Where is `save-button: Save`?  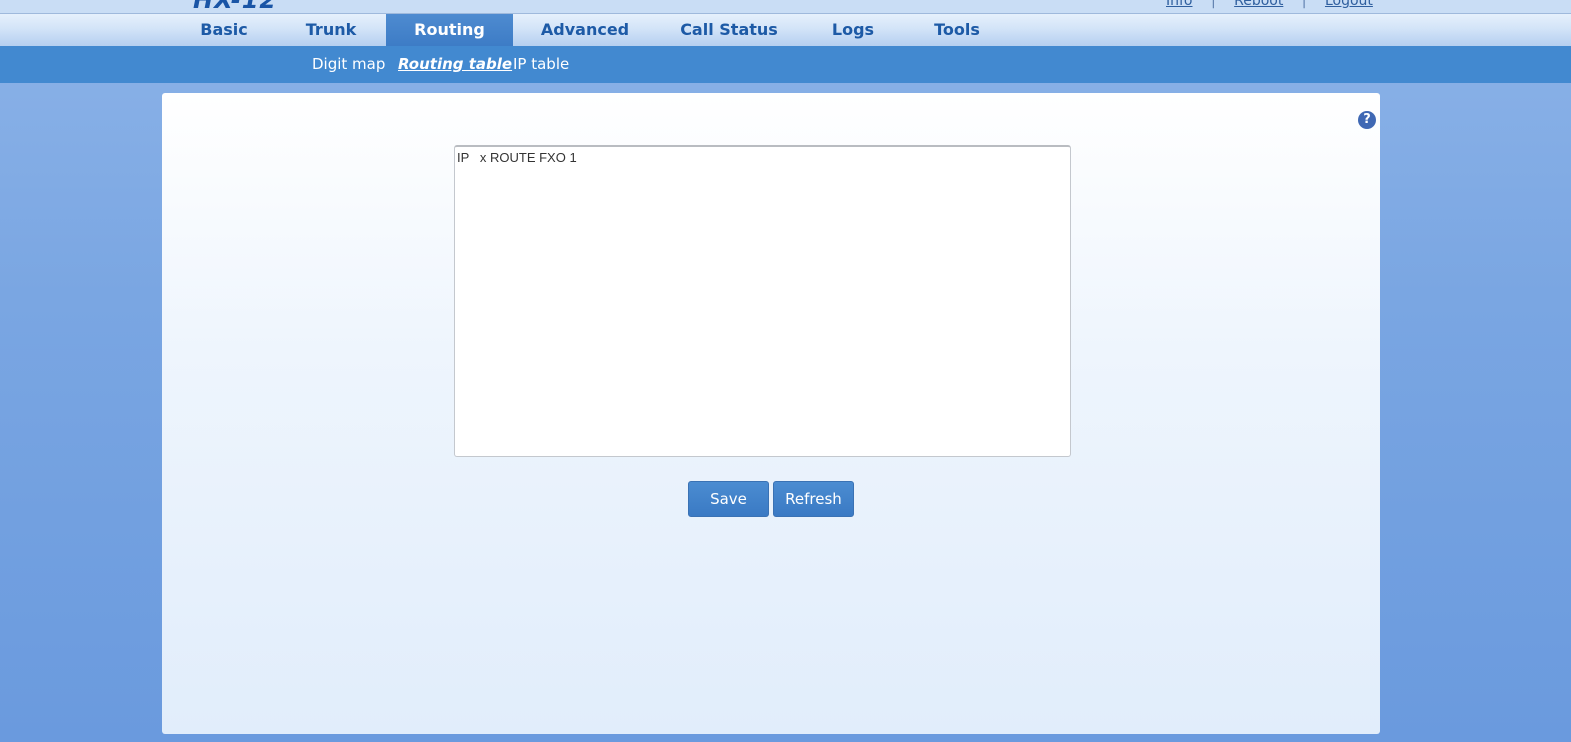 save-button: Save is located at coordinates (728, 499).